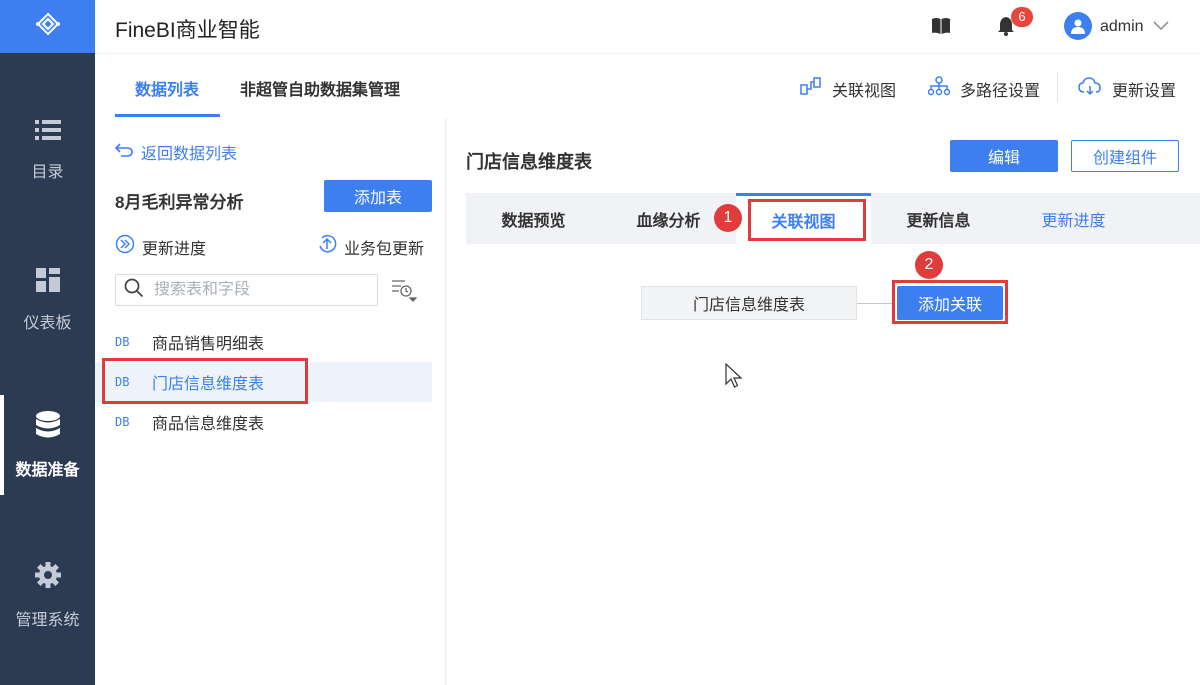  What do you see at coordinates (208, 384) in the screenshot?
I see `table-name: 门店信息维度表` at bounding box center [208, 384].